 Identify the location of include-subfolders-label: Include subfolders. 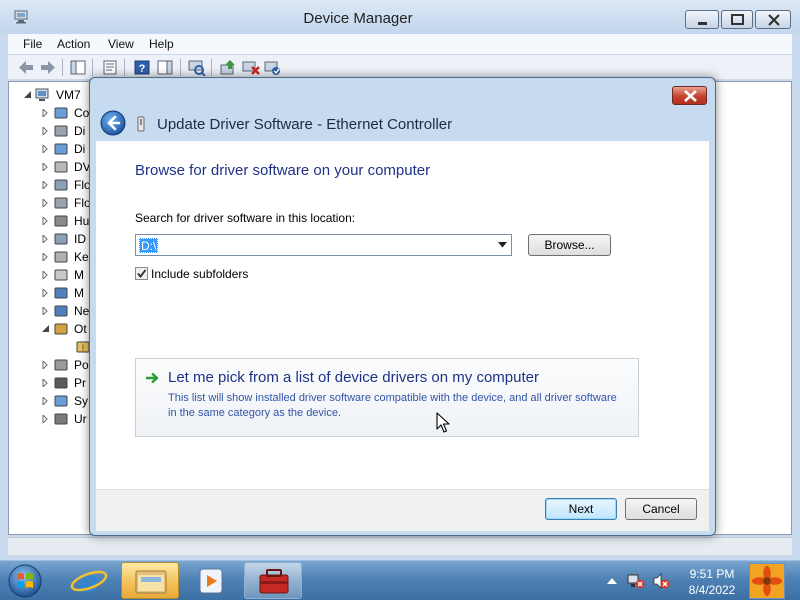
(199, 274).